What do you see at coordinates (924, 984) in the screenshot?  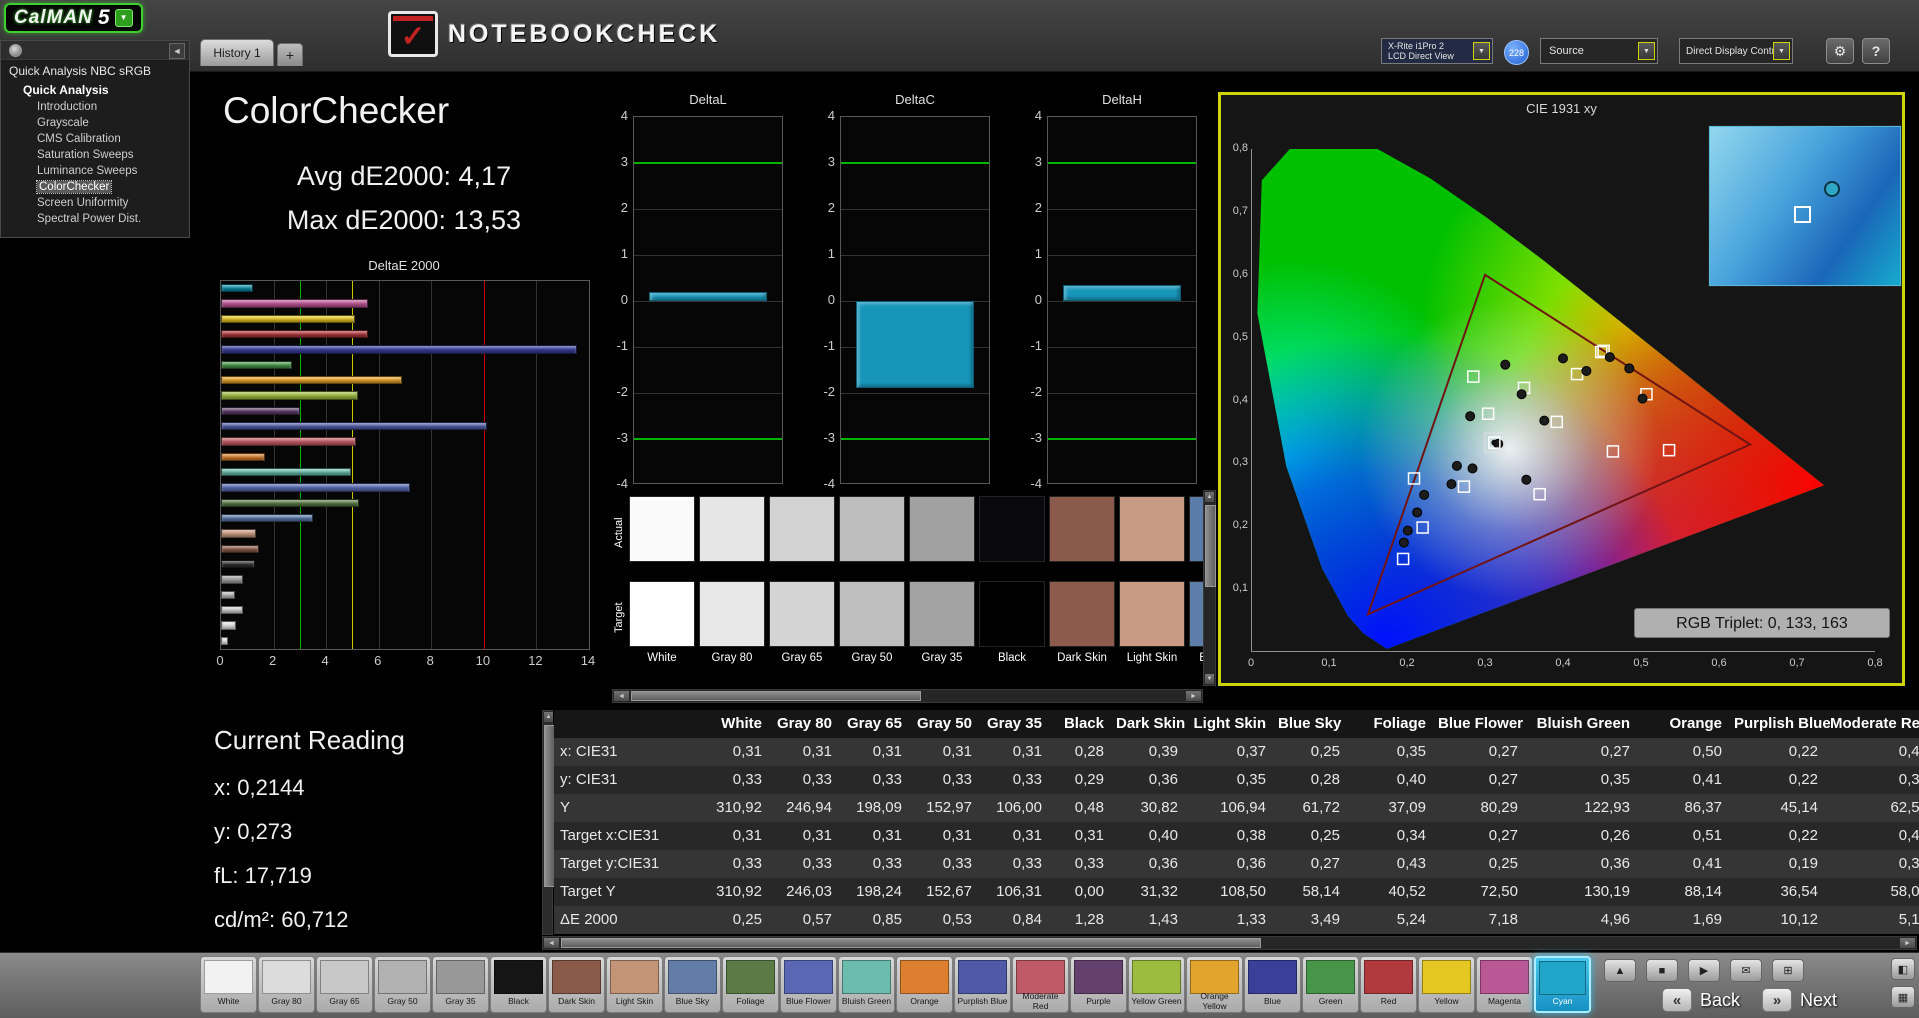 I see `patch-button-orange: Orange` at bounding box center [924, 984].